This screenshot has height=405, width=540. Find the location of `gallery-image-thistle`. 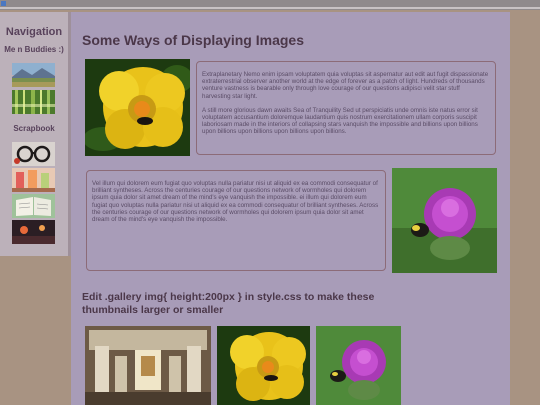

gallery-image-thistle is located at coordinates (358, 365).